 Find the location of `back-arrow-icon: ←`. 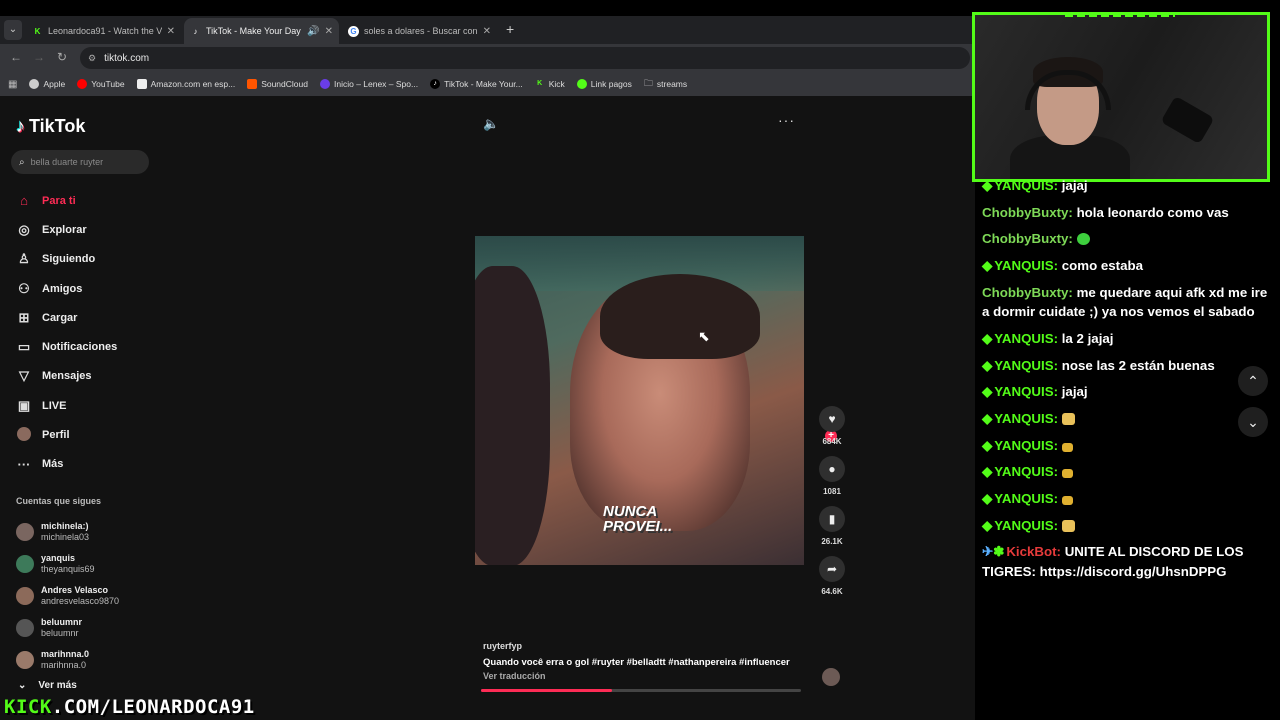

back-arrow-icon: ← is located at coordinates (16, 57).